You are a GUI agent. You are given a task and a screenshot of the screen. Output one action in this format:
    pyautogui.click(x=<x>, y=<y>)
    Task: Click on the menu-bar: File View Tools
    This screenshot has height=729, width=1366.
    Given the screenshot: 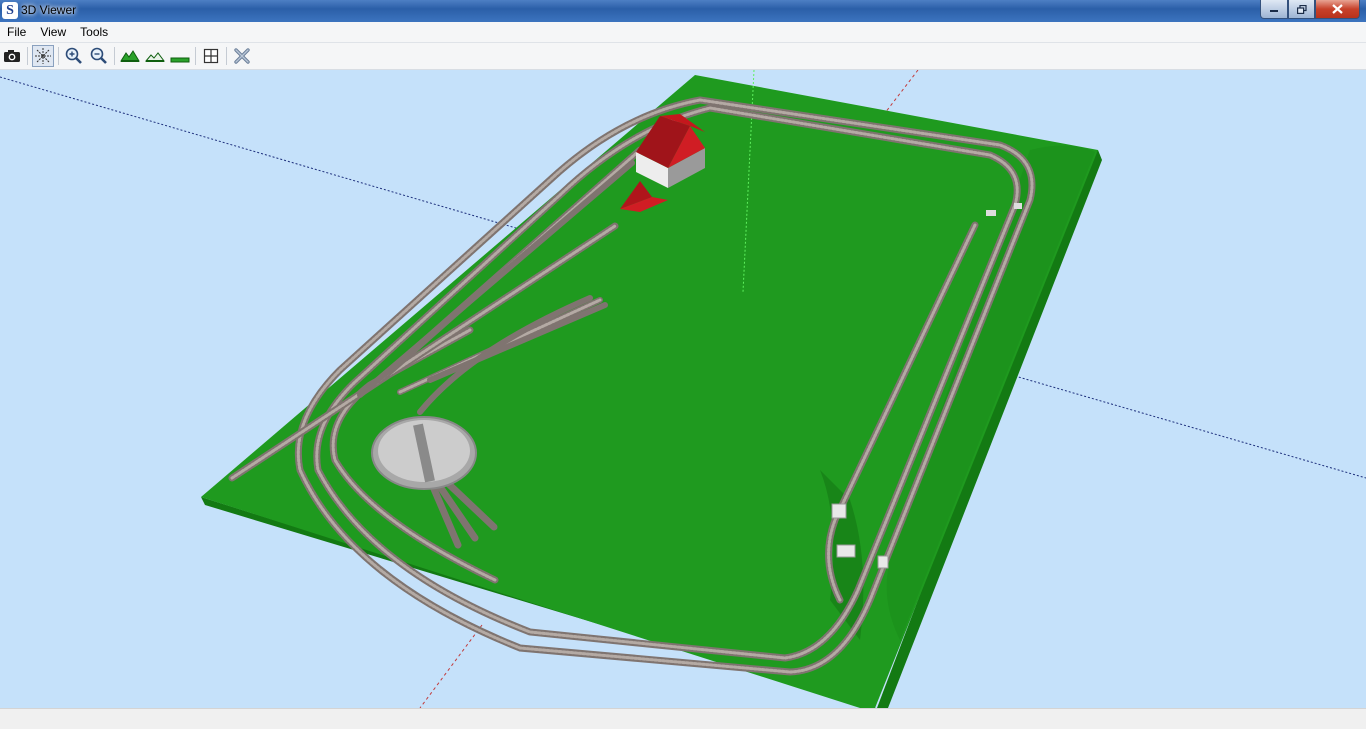 What is the action you would take?
    pyautogui.click(x=683, y=32)
    